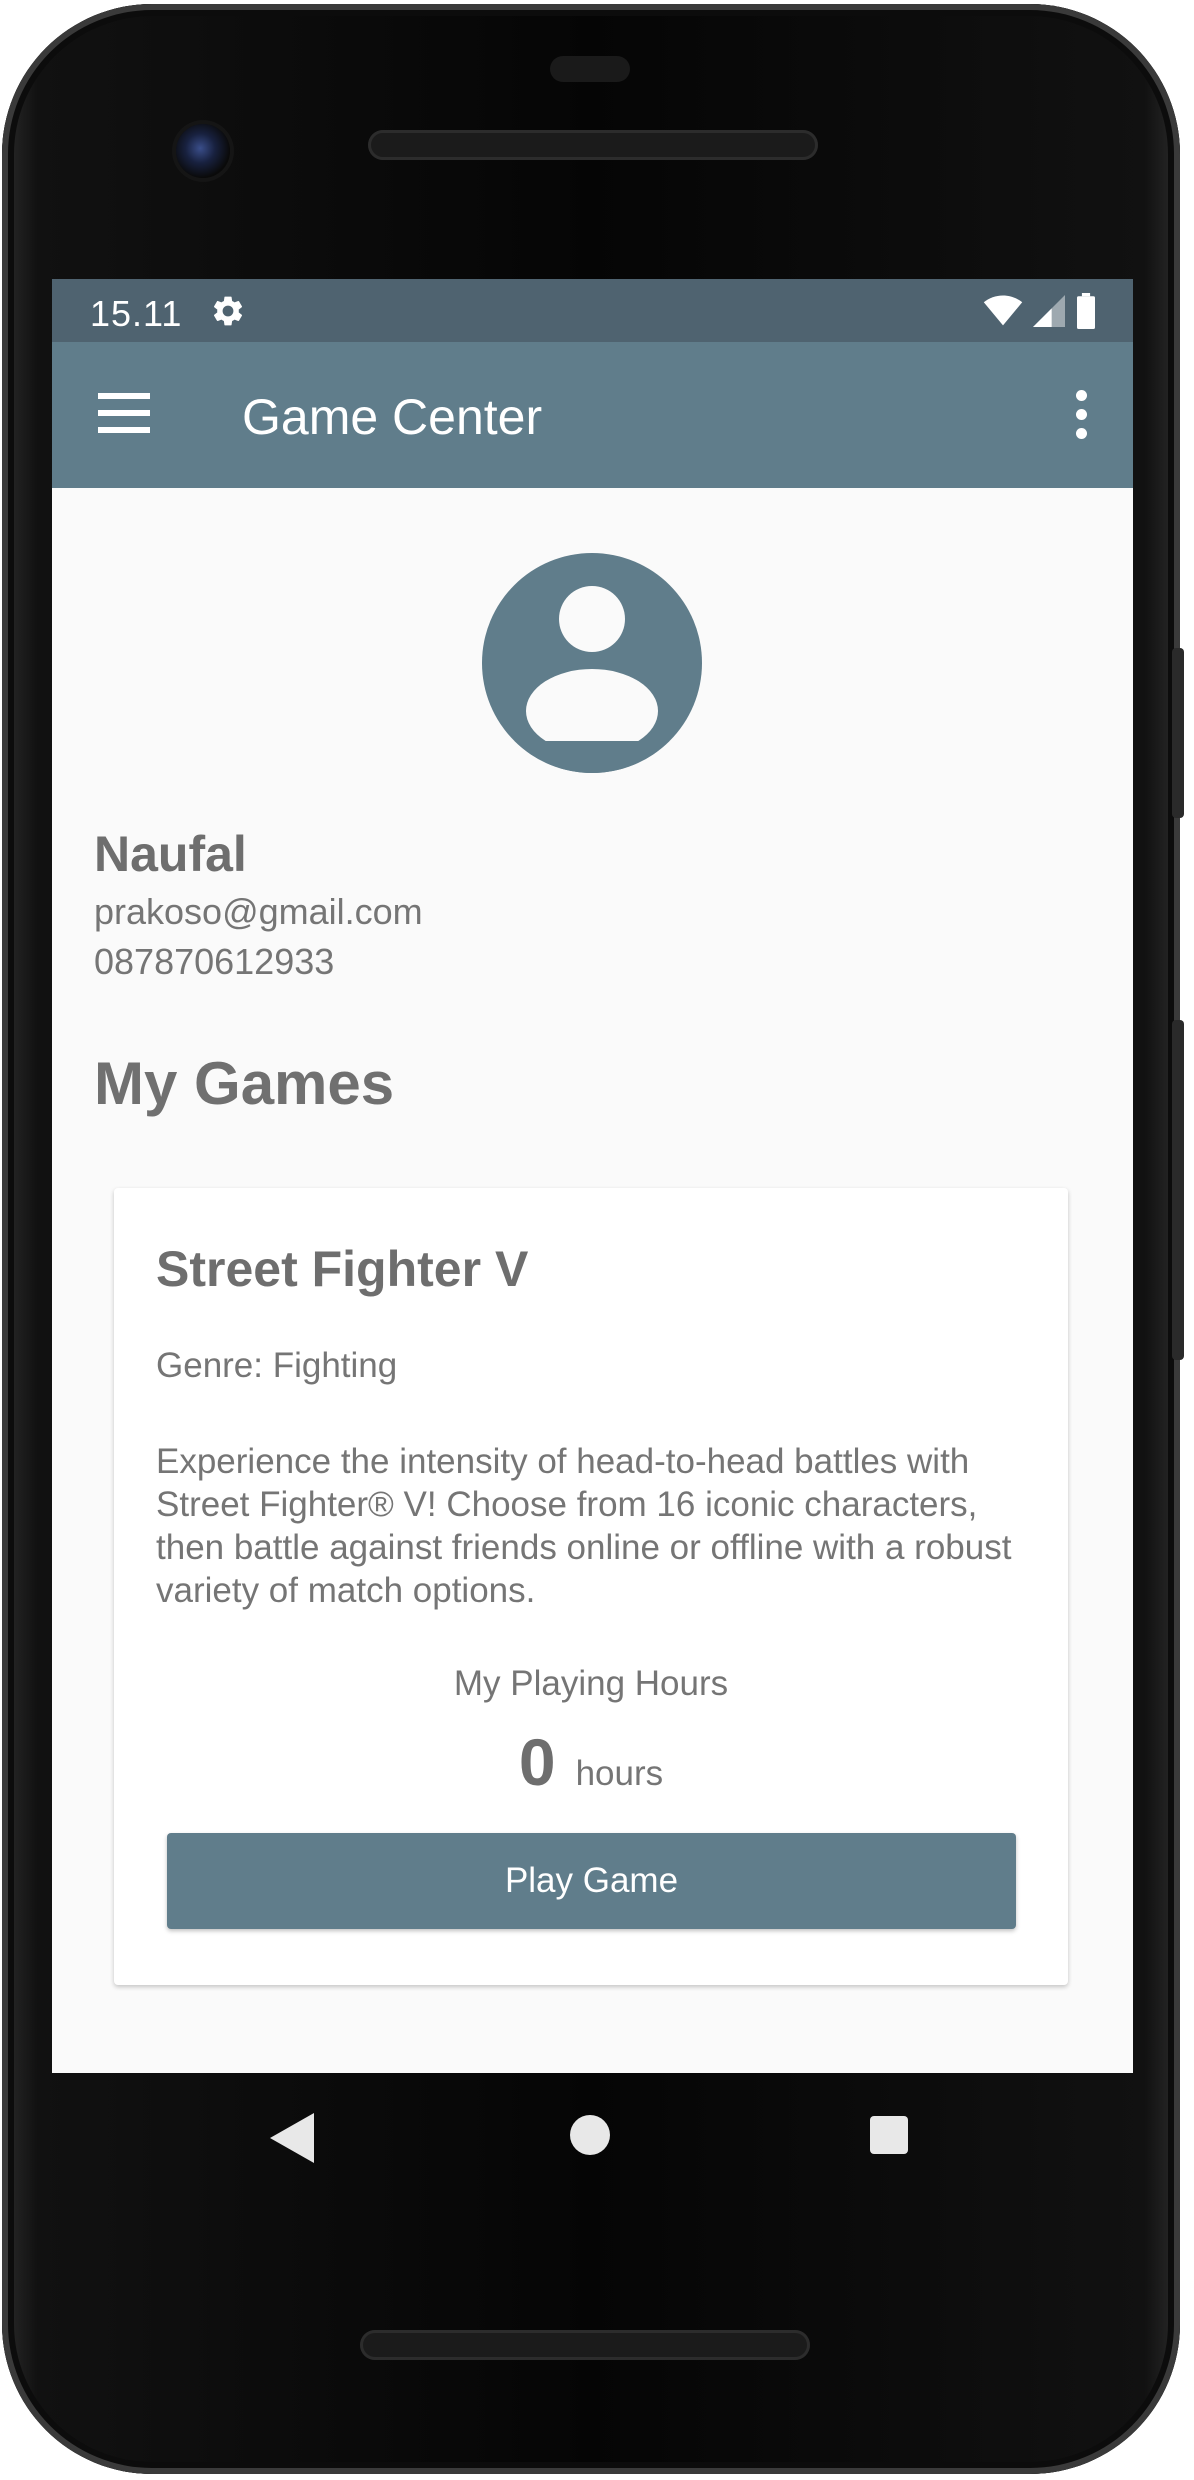 The image size is (1194, 2480). What do you see at coordinates (1178, 733) in the screenshot?
I see `power-button` at bounding box center [1178, 733].